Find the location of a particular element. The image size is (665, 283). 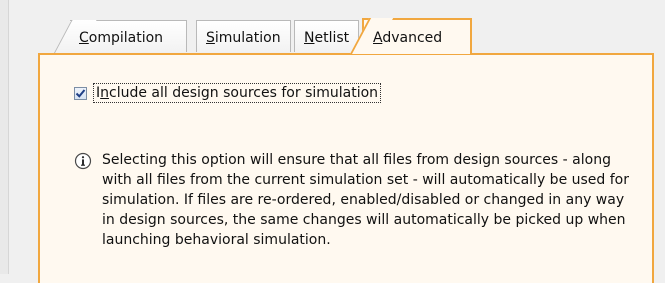

tab-compilation-label: Compilation is located at coordinates (121, 38).